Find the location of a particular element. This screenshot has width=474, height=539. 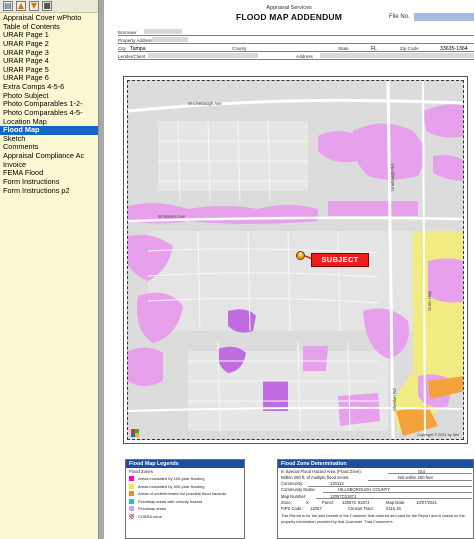

sidebar-item-urar-page-5: URAR Page 5 is located at coordinates (49, 70).